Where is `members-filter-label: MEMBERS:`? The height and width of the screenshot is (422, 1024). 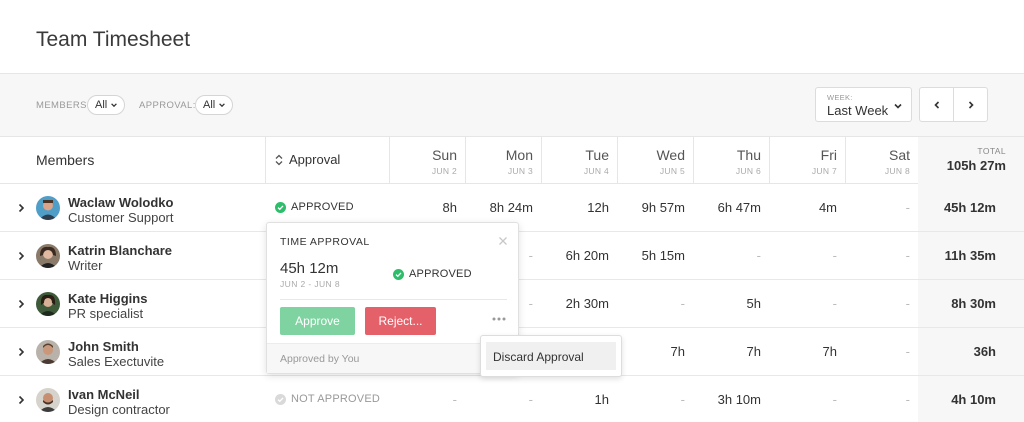
members-filter-label: MEMBERS: is located at coordinates (63, 105).